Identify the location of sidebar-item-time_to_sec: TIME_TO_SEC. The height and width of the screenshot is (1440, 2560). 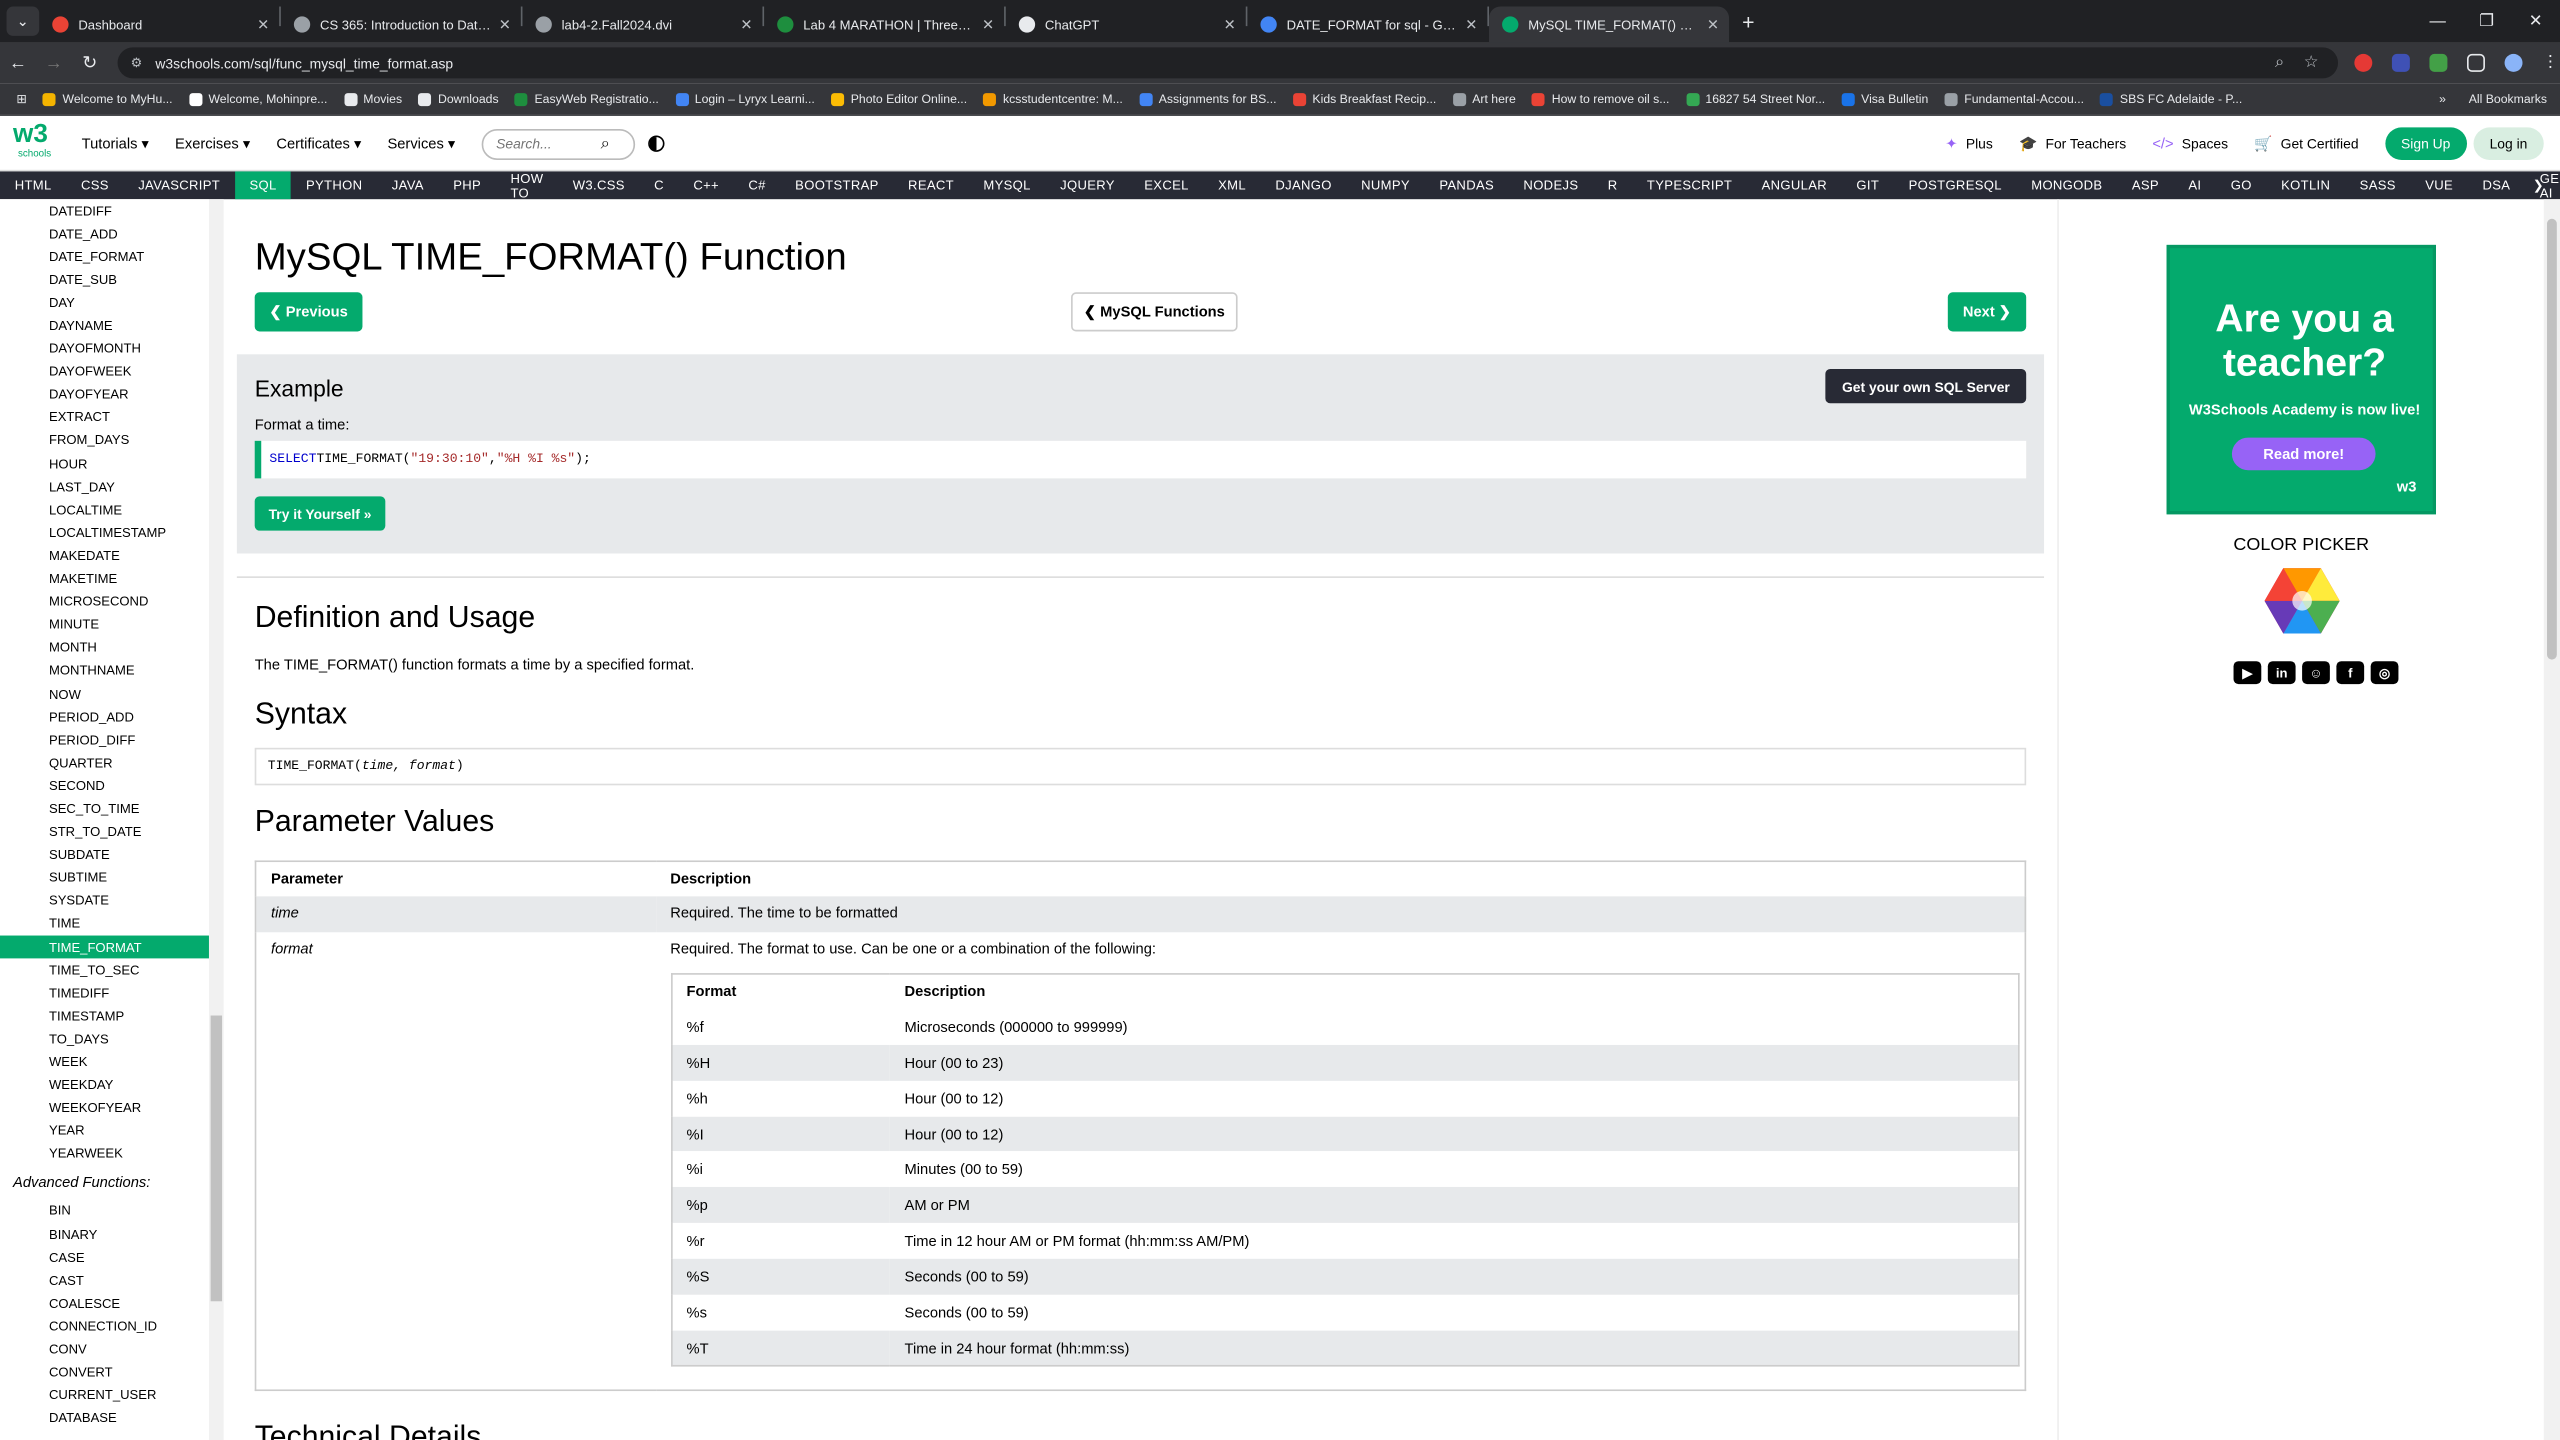
(104, 970).